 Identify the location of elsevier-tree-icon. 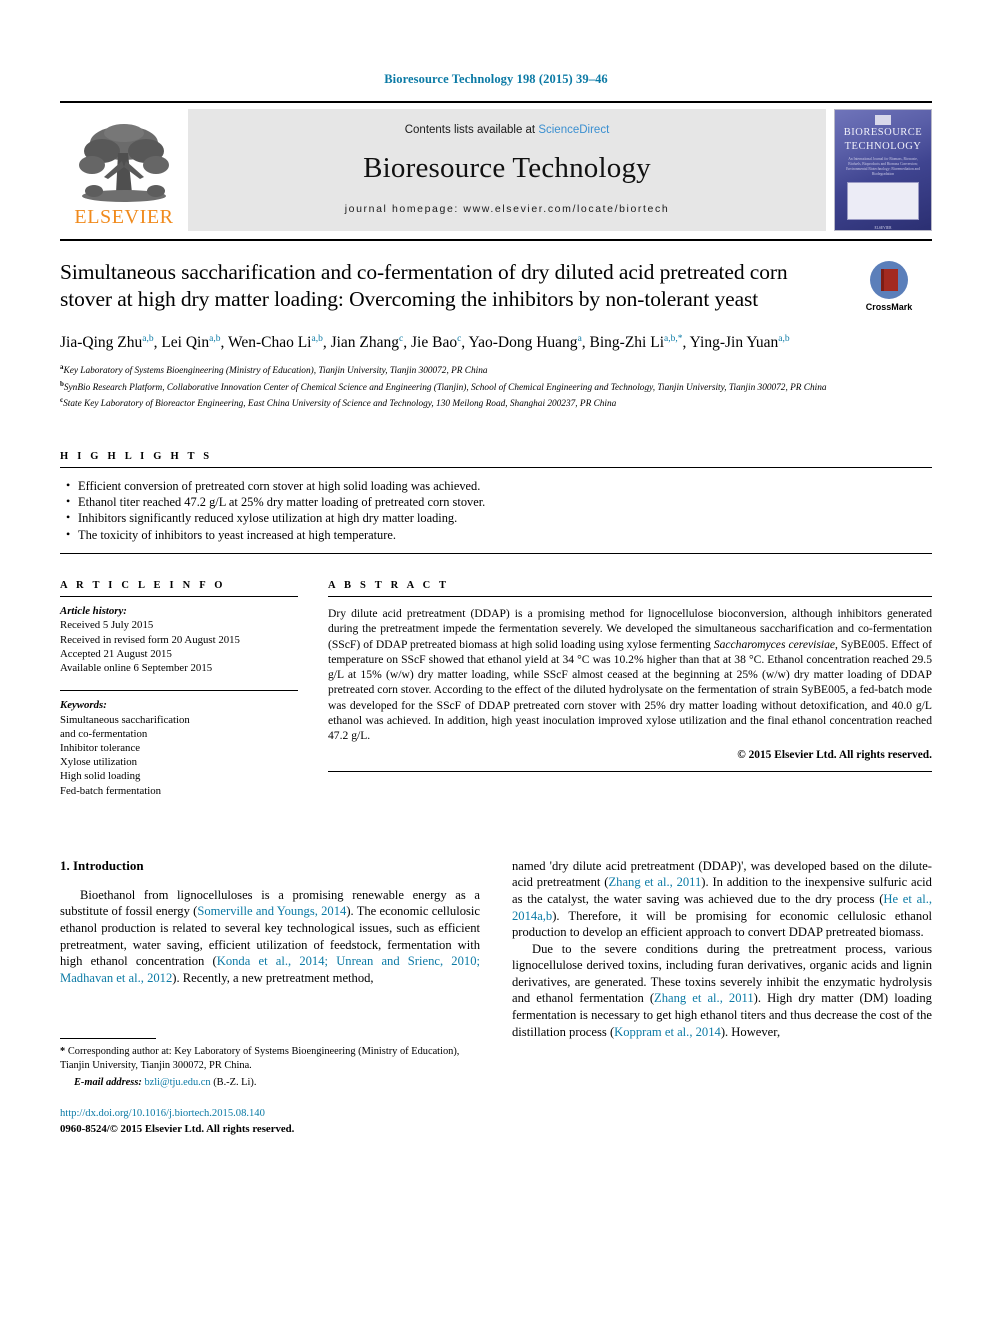
(124, 163).